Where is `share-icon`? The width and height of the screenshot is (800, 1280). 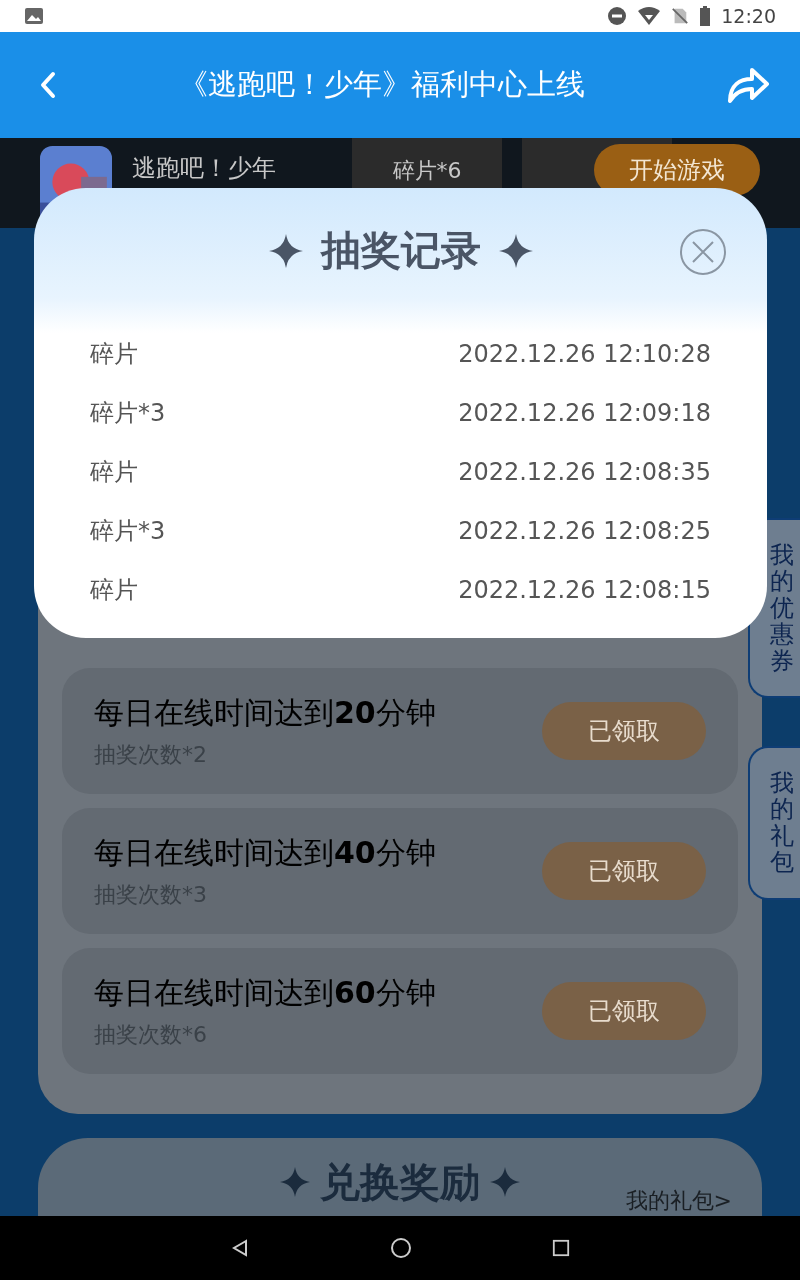
share-icon is located at coordinates (748, 85).